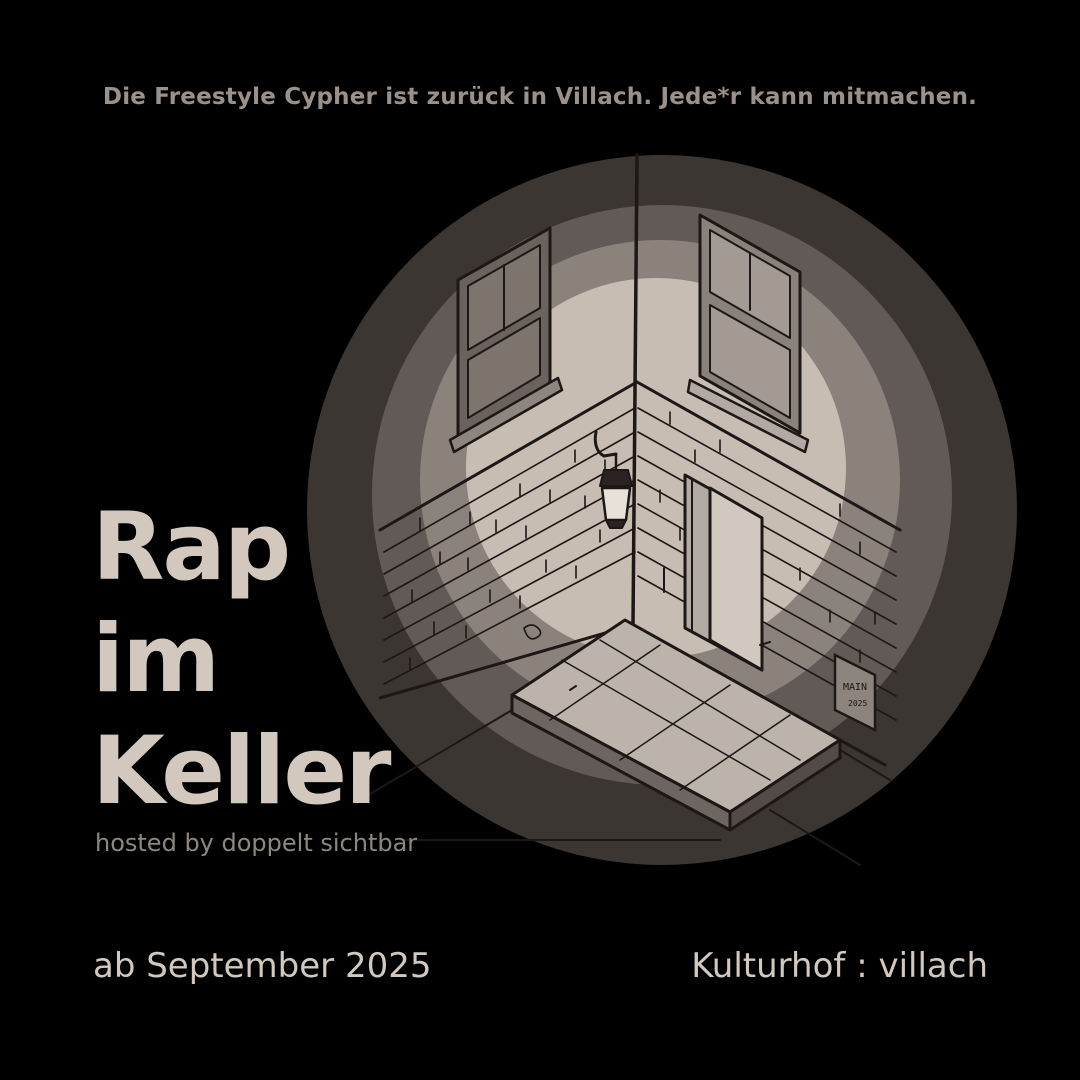  What do you see at coordinates (241, 660) in the screenshot?
I see `event-title: Rap im Keller` at bounding box center [241, 660].